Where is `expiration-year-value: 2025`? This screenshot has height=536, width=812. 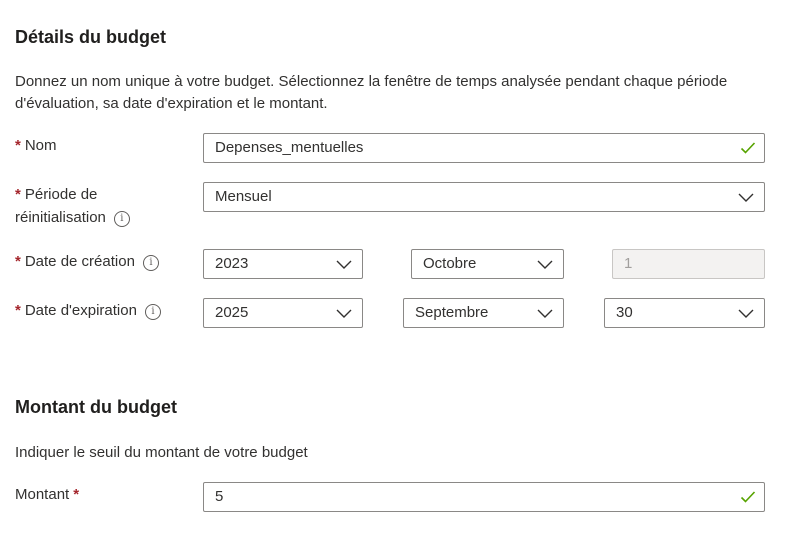 expiration-year-value: 2025 is located at coordinates (232, 312).